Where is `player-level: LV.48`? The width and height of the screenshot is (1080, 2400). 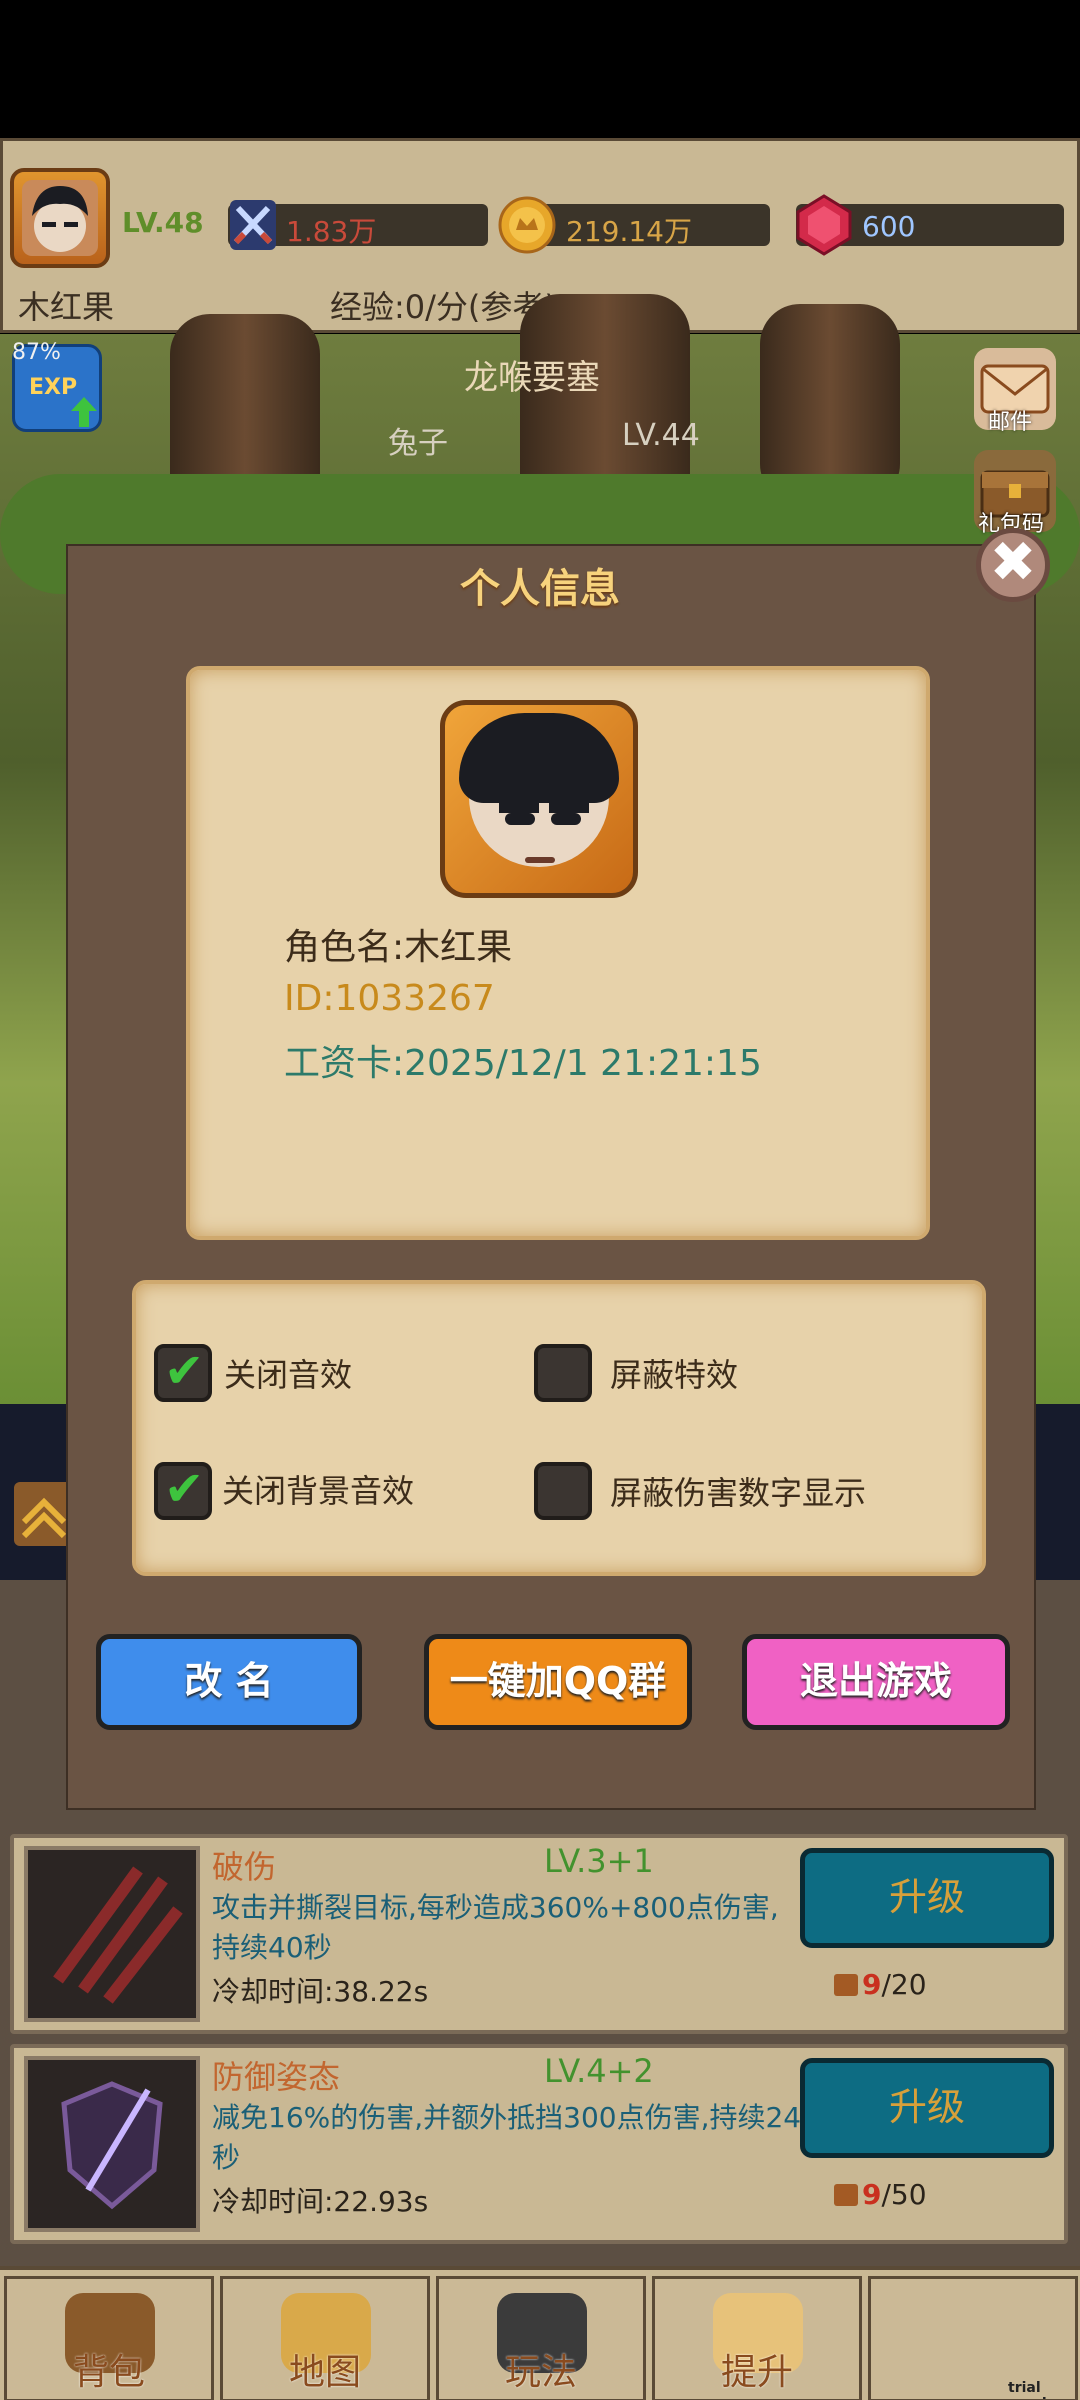
player-level: LV.48 is located at coordinates (163, 222).